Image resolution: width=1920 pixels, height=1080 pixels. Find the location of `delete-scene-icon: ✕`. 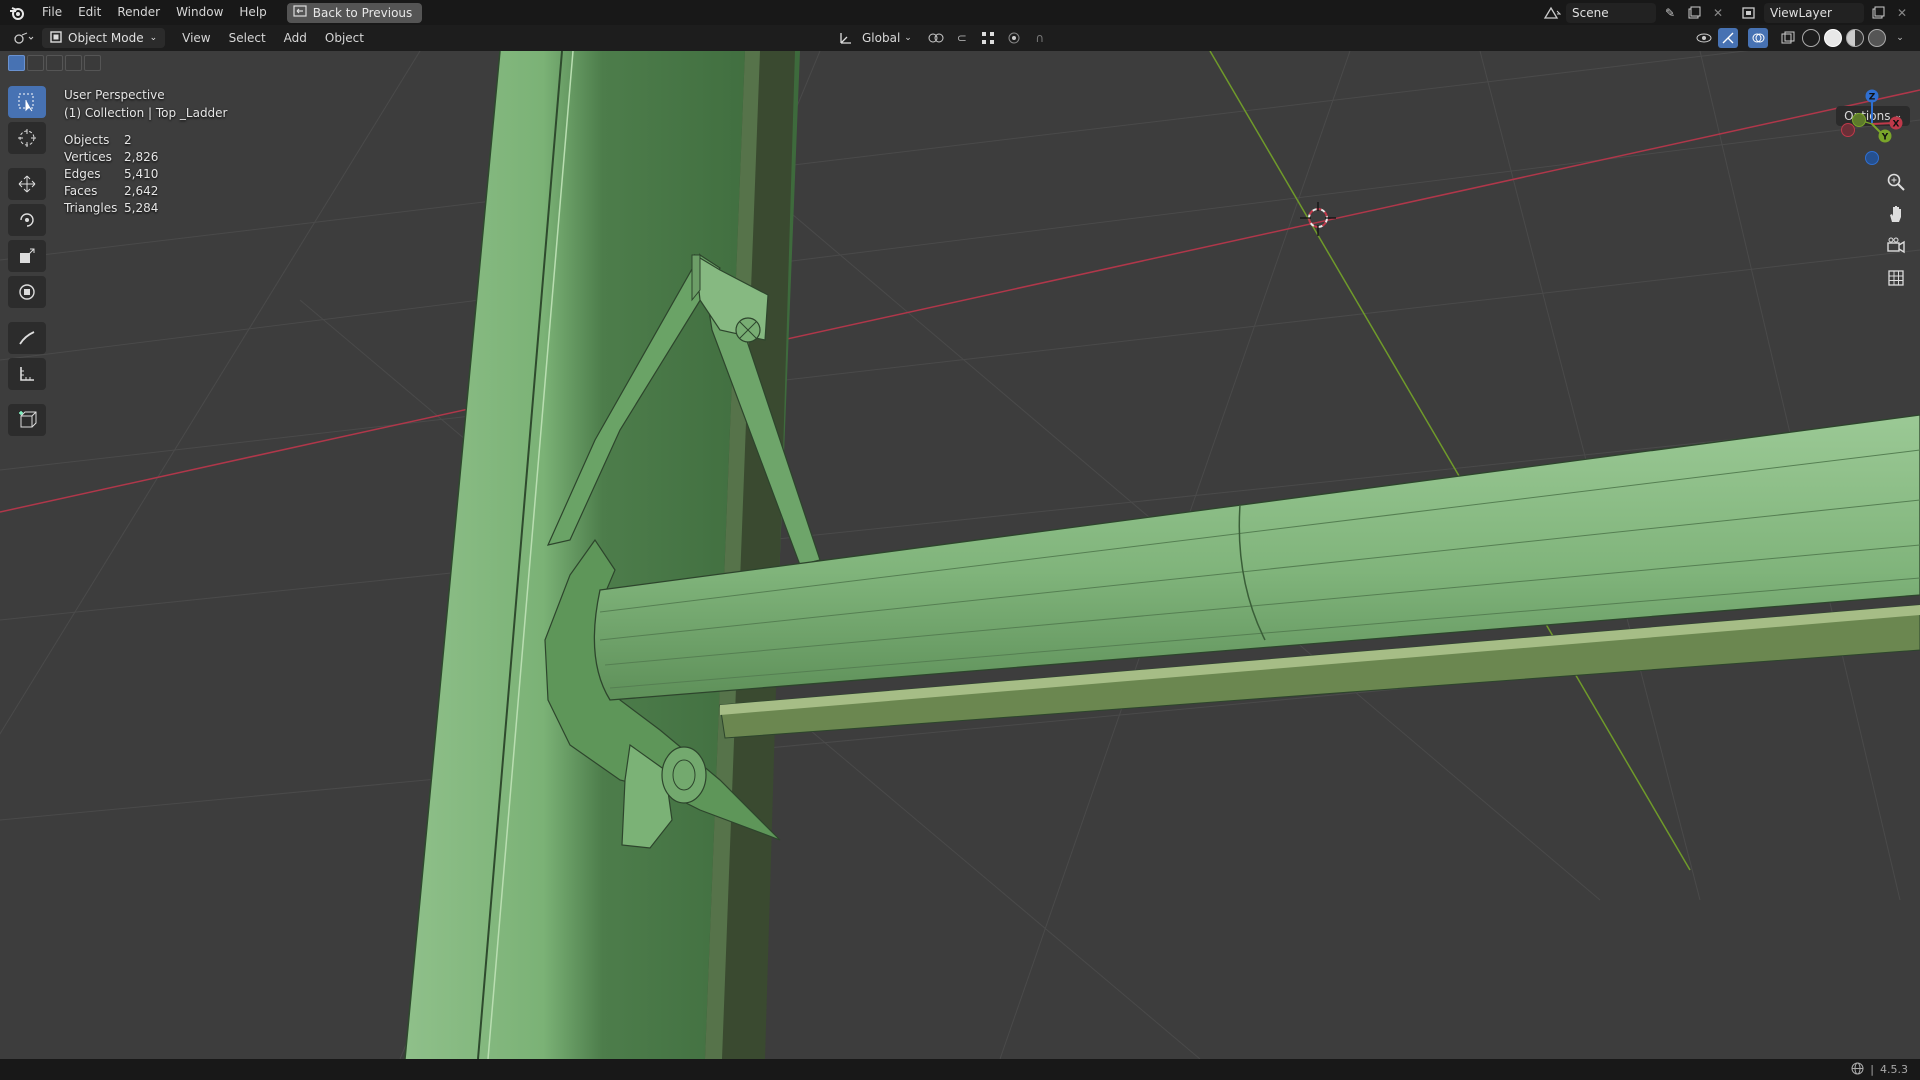

delete-scene-icon: ✕ is located at coordinates (1718, 13).